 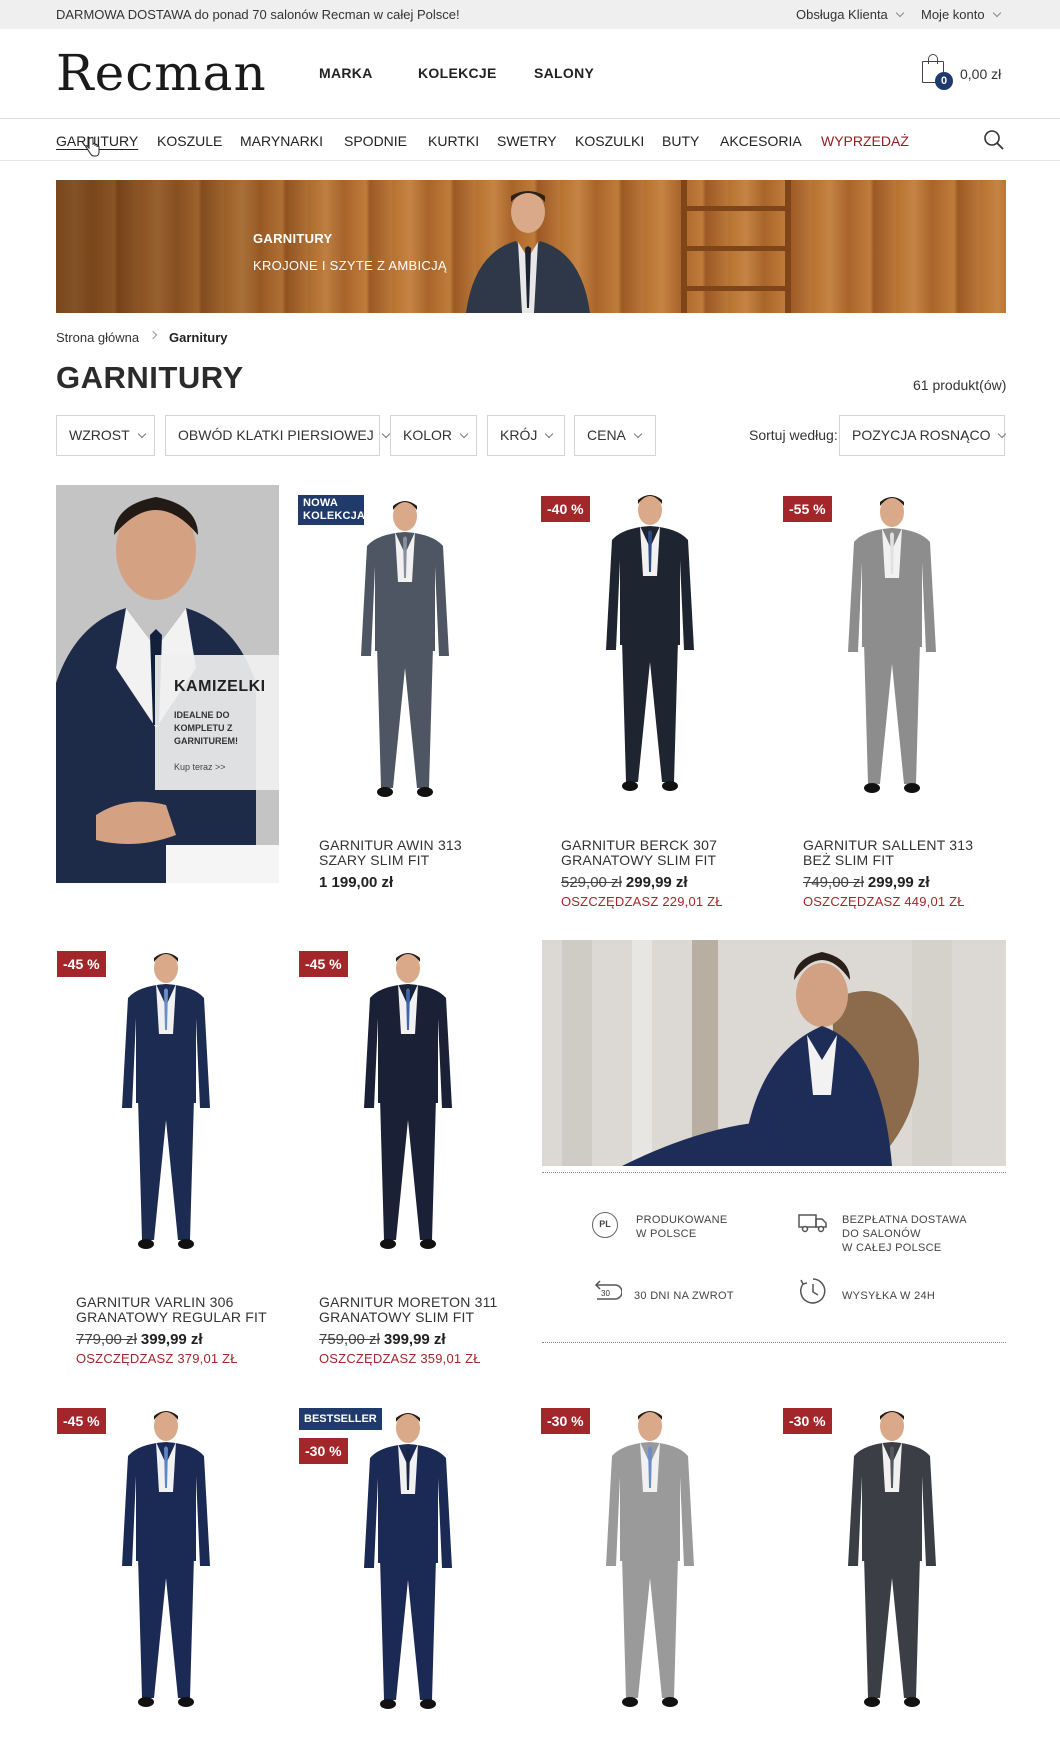 I want to click on filter-kroj: KRÓJ, so click(x=526, y=435).